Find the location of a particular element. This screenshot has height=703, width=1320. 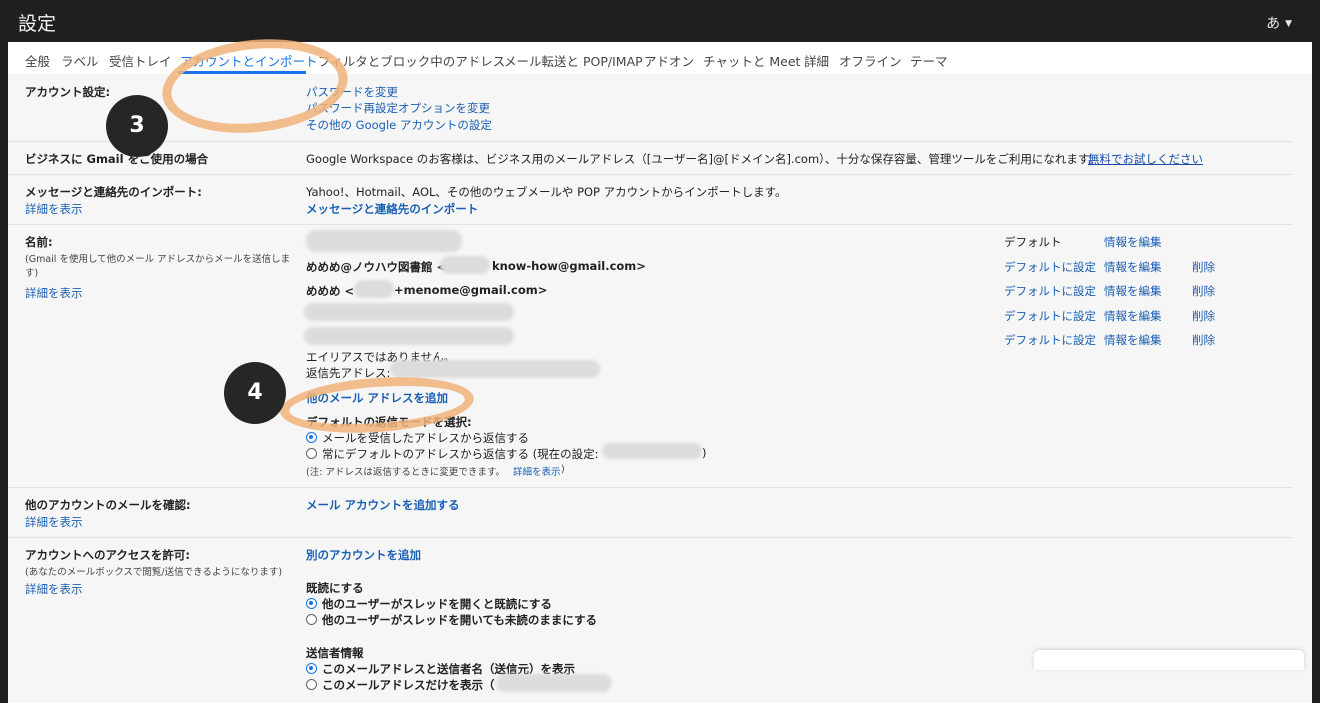

business-label: ビジネスに Gmail をご使用の場合 is located at coordinates (117, 159).